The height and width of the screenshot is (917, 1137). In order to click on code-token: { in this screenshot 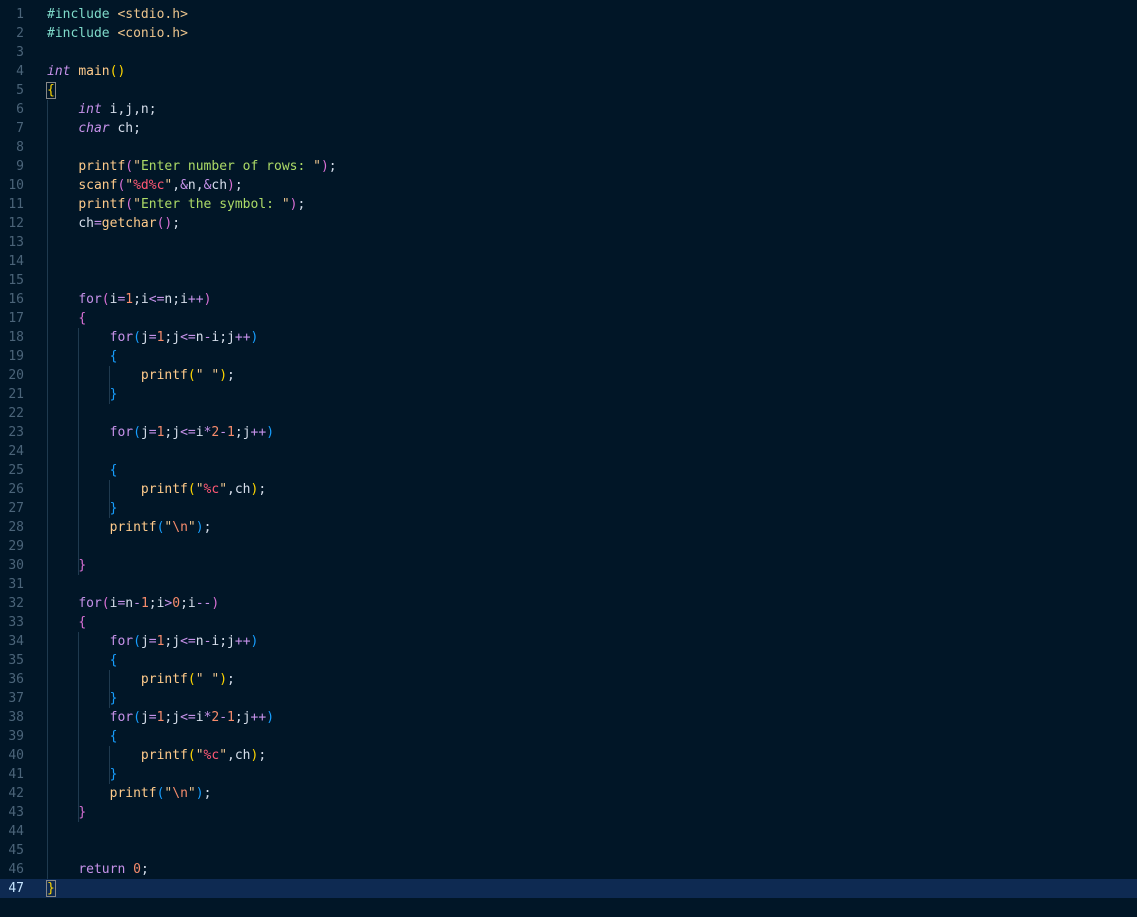, I will do `click(113, 356)`.